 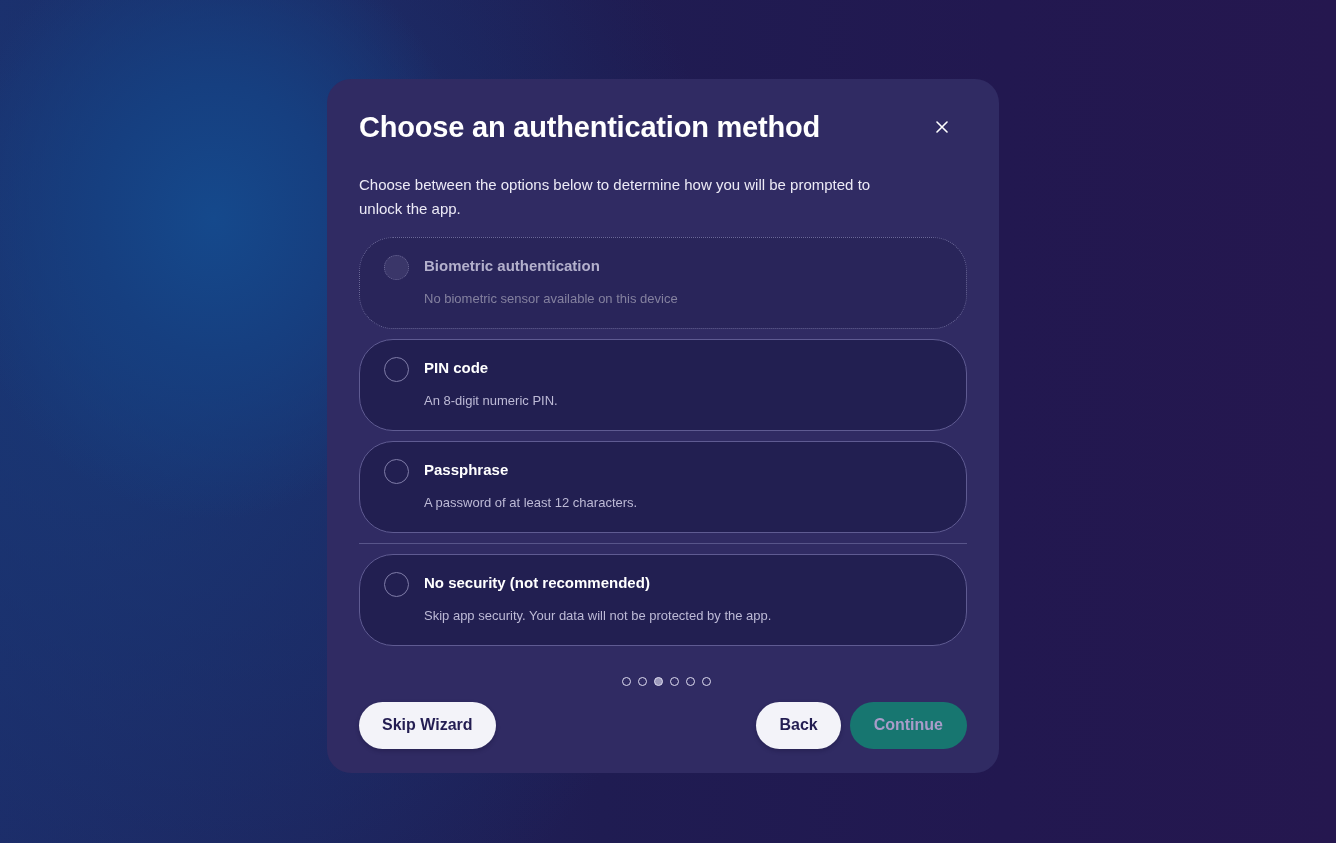 What do you see at coordinates (590, 127) in the screenshot?
I see `dialog-title: Choose an authentication method` at bounding box center [590, 127].